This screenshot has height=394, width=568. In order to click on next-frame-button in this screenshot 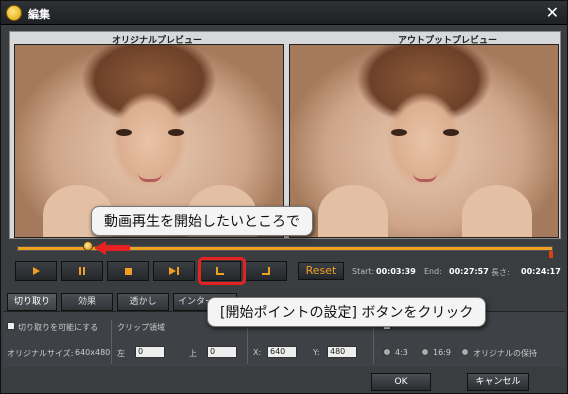, I will do `click(174, 271)`.